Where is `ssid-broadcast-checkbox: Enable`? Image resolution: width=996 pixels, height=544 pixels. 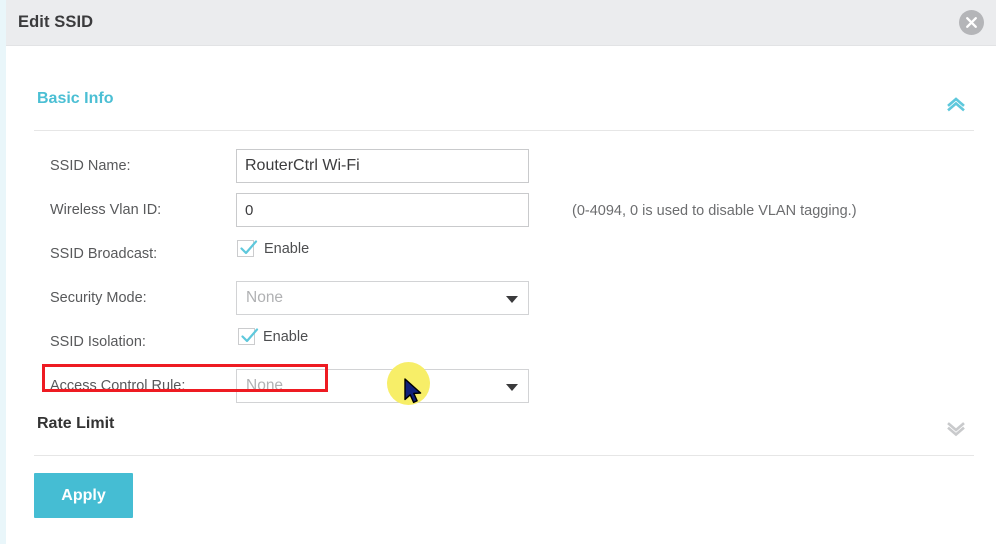
ssid-broadcast-checkbox: Enable is located at coordinates (273, 248).